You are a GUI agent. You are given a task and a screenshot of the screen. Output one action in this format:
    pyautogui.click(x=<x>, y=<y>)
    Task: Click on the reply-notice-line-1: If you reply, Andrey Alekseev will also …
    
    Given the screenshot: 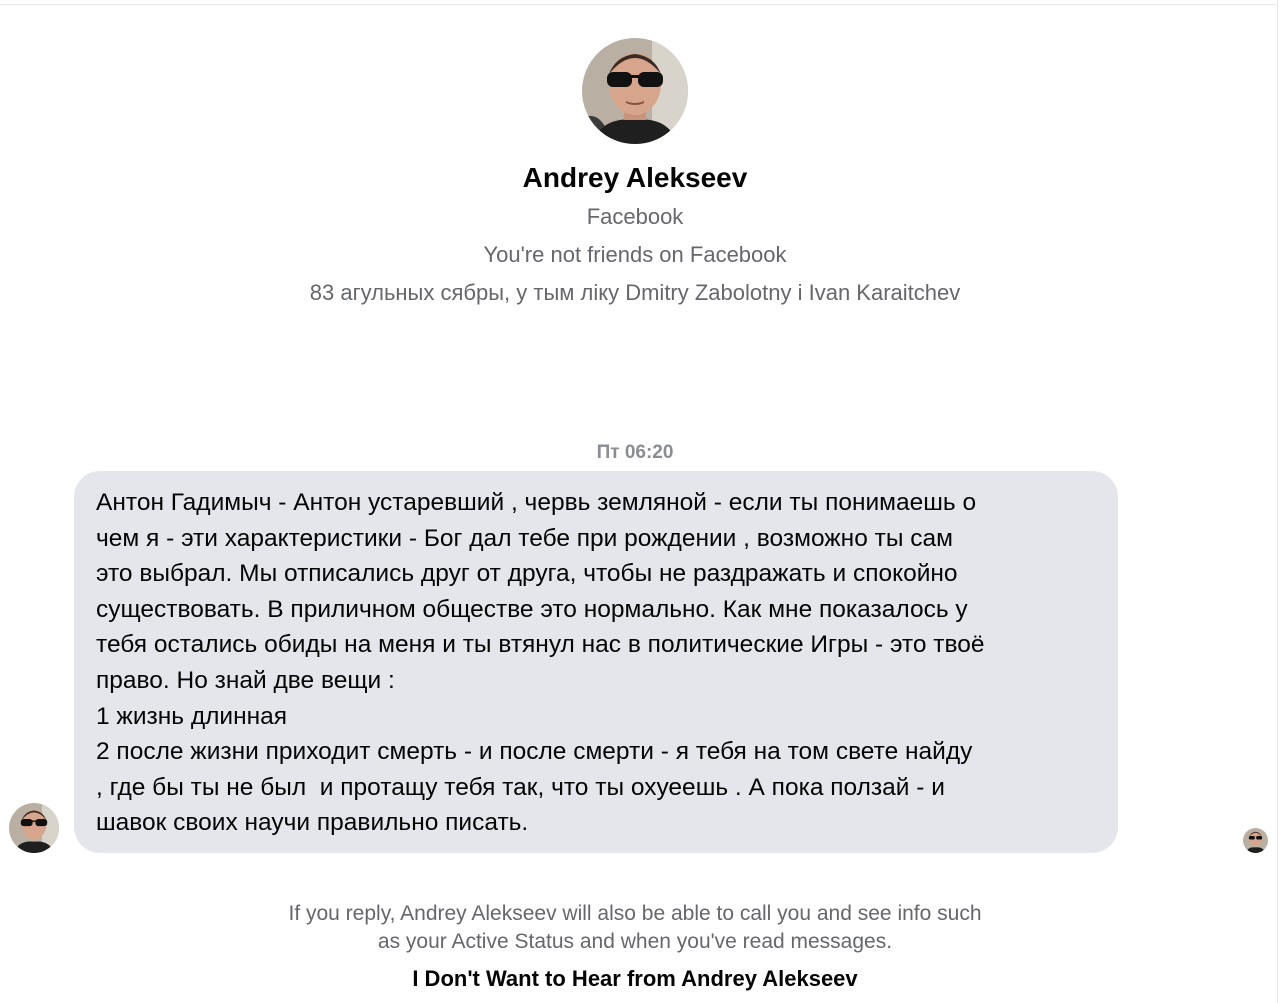 What is the action you would take?
    pyautogui.click(x=635, y=913)
    